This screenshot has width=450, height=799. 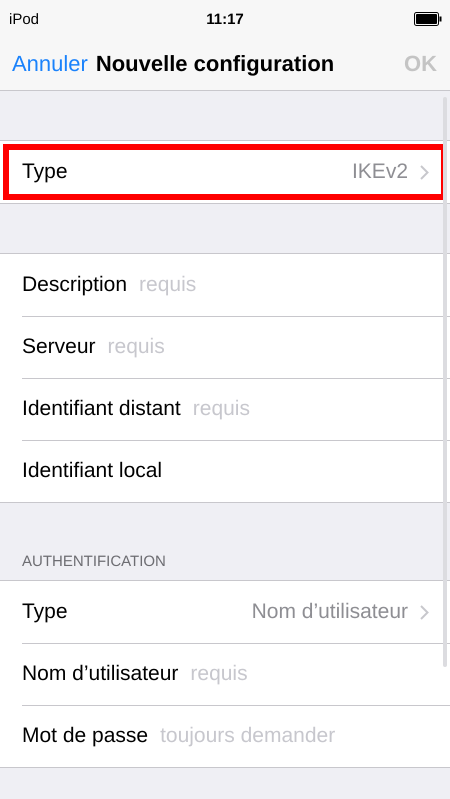 What do you see at coordinates (225, 19) in the screenshot?
I see `clock-time: 11:17` at bounding box center [225, 19].